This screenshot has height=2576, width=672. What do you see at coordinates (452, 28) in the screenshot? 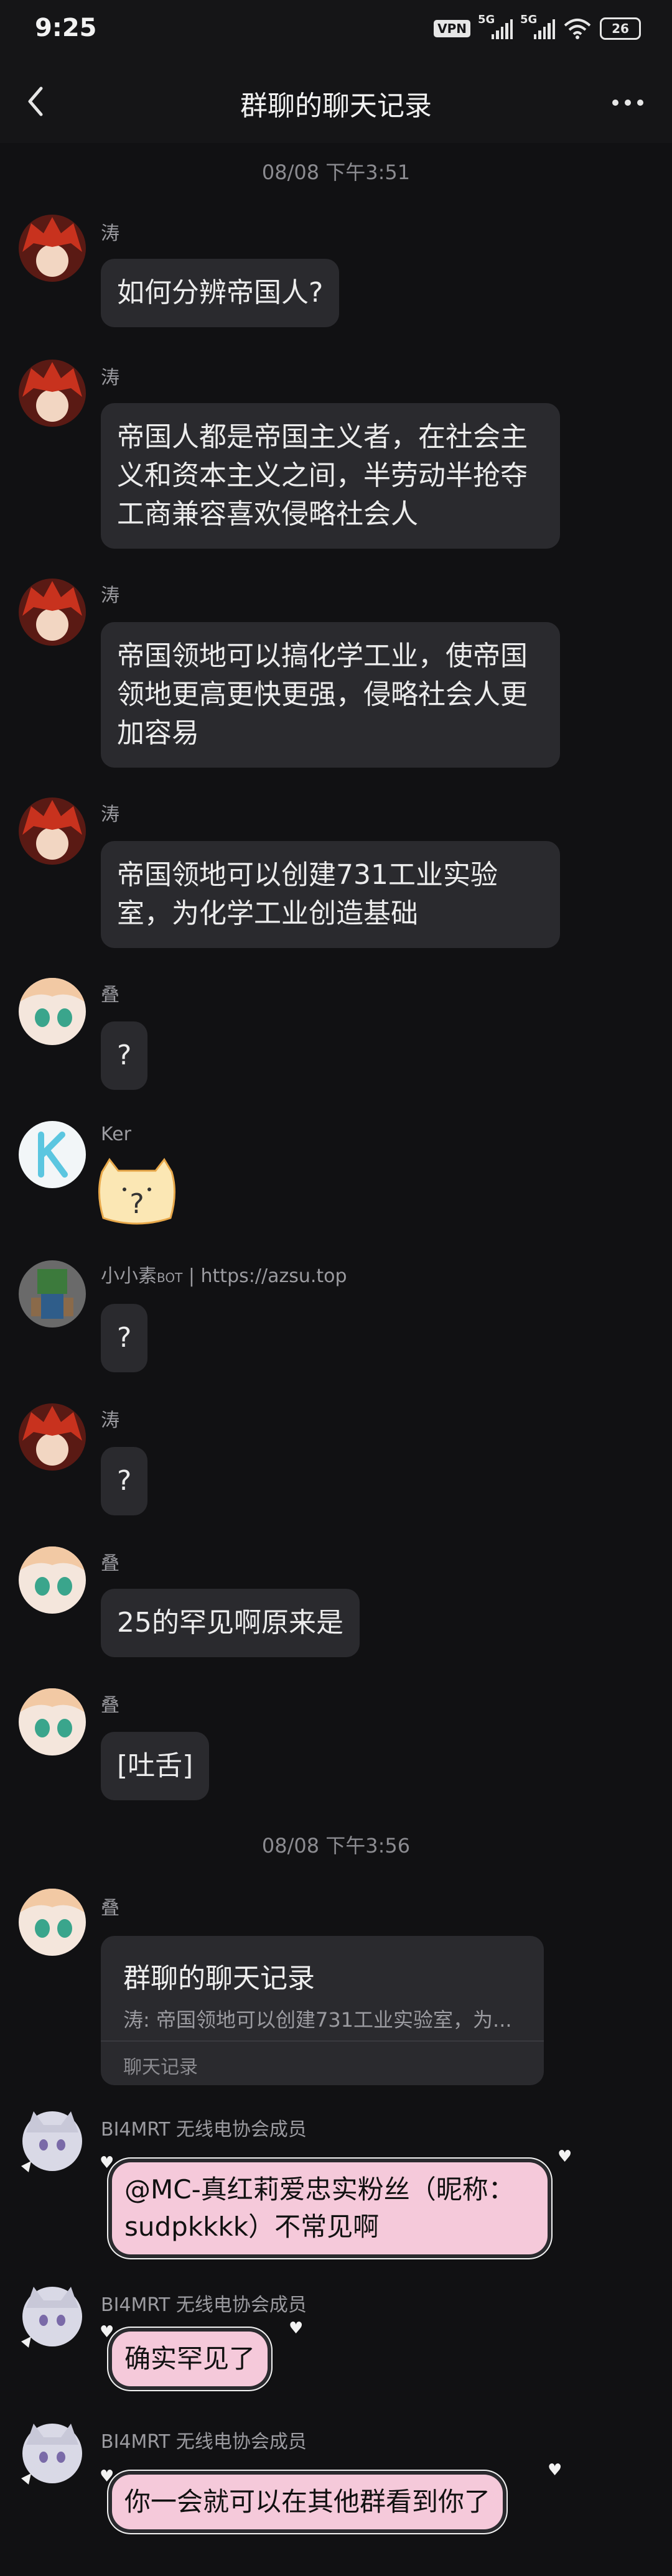
I see `vpn-icon: VPN` at bounding box center [452, 28].